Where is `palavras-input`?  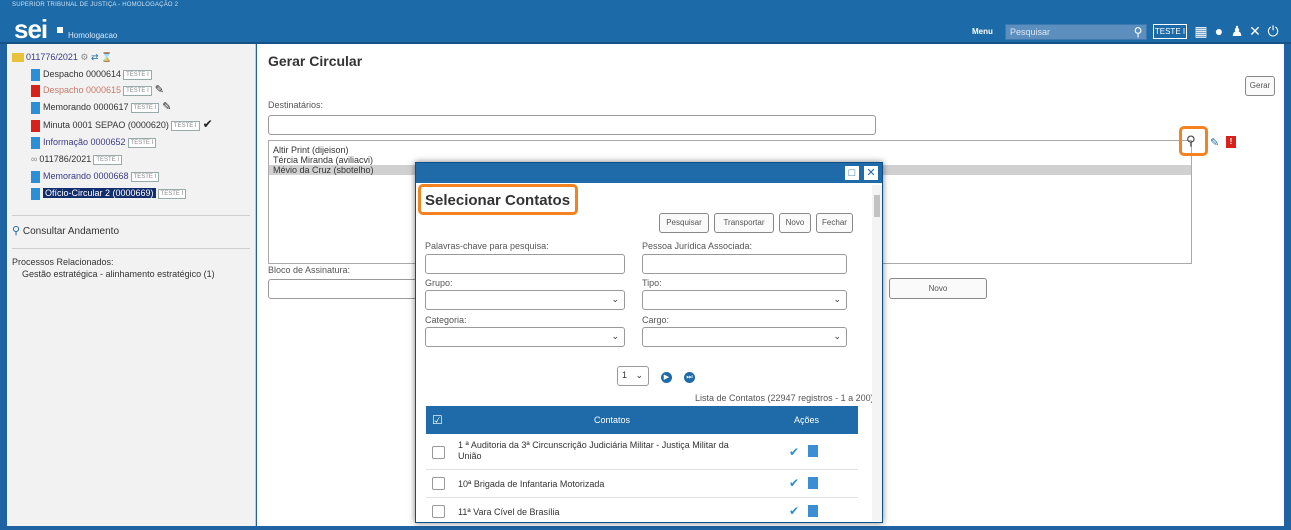
palavras-input is located at coordinates (525, 264).